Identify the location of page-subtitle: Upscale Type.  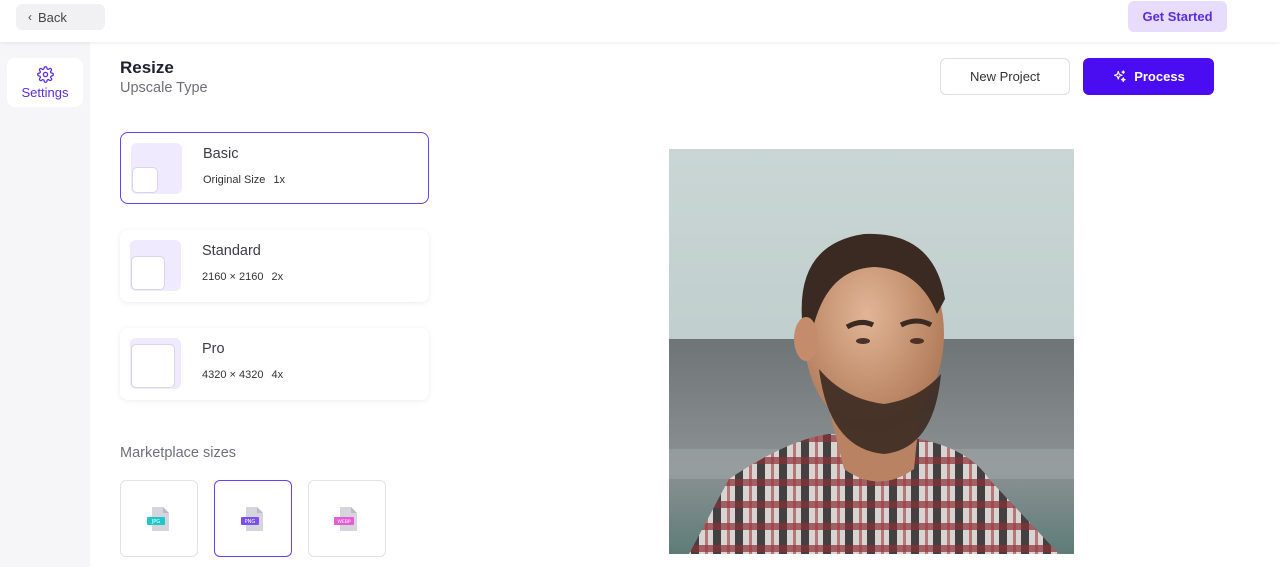
(164, 88).